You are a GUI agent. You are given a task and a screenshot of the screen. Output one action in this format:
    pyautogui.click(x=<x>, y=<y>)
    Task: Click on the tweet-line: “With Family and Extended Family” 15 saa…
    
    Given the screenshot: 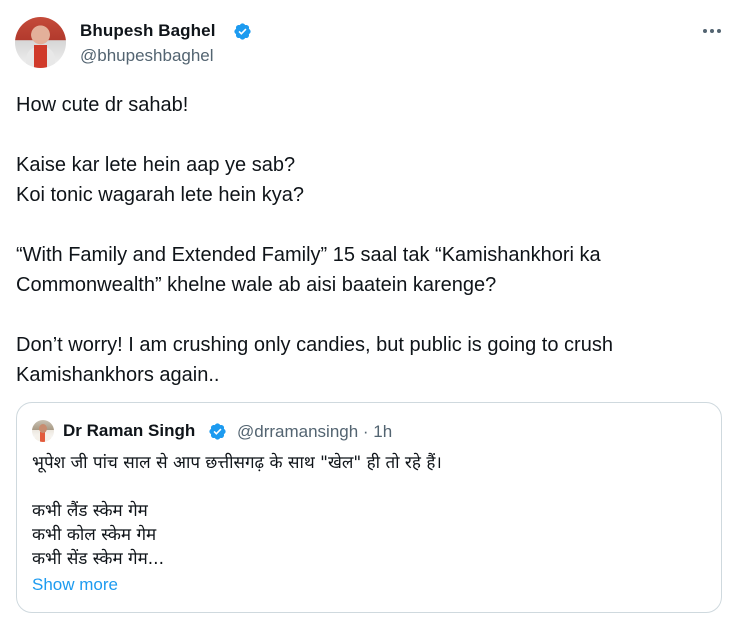 What is the action you would take?
    pyautogui.click(x=308, y=255)
    